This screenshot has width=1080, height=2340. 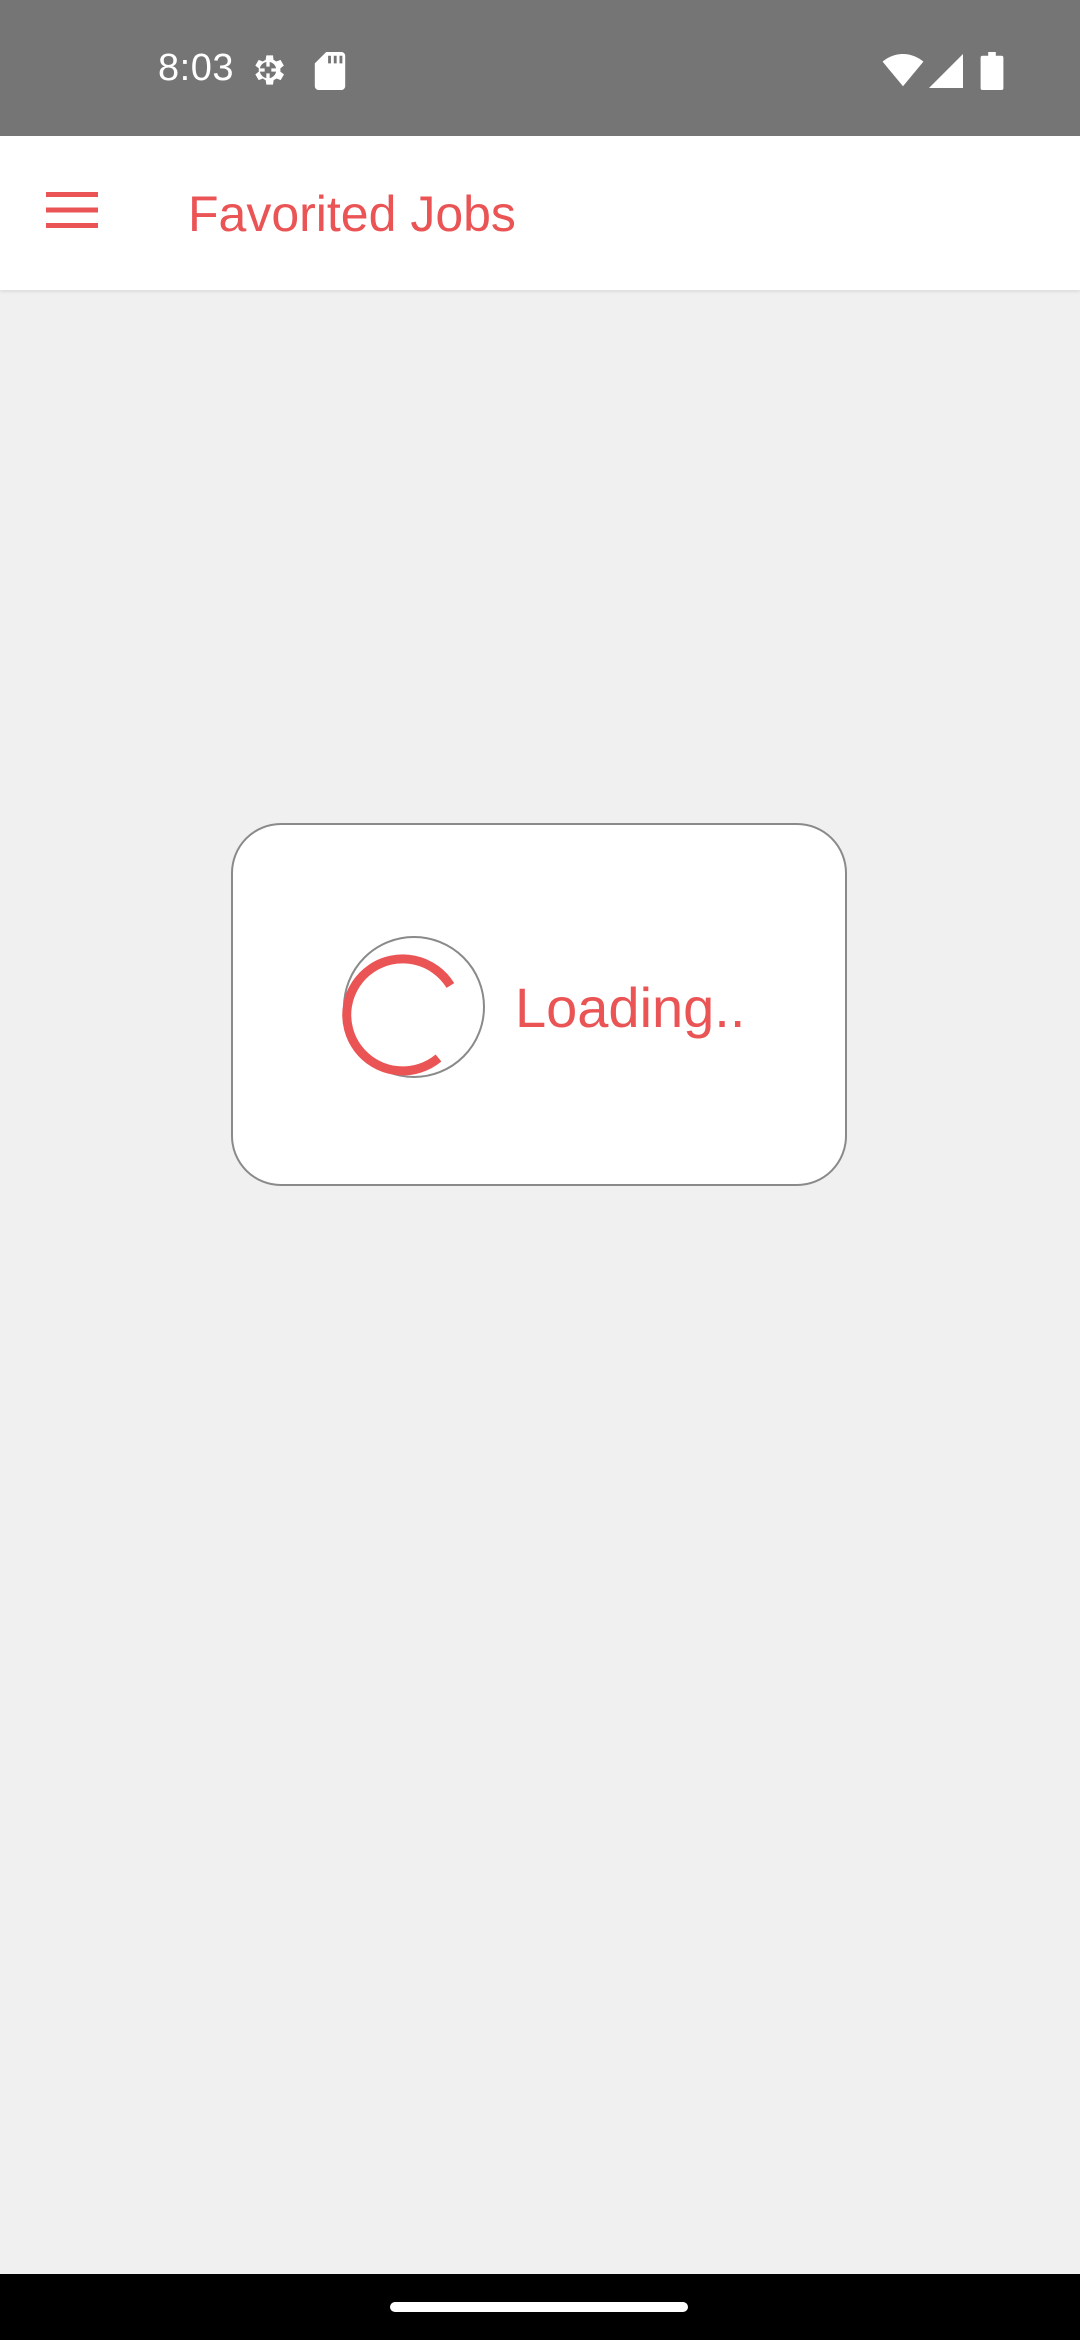 I want to click on status-time: 8:03, so click(x=196, y=68).